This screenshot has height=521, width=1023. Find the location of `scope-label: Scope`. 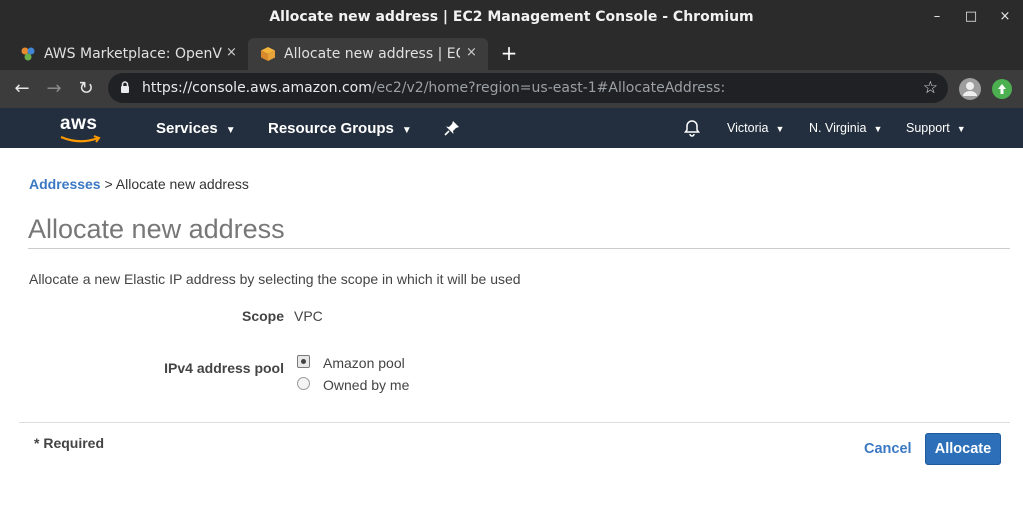

scope-label: Scope is located at coordinates (262, 316).